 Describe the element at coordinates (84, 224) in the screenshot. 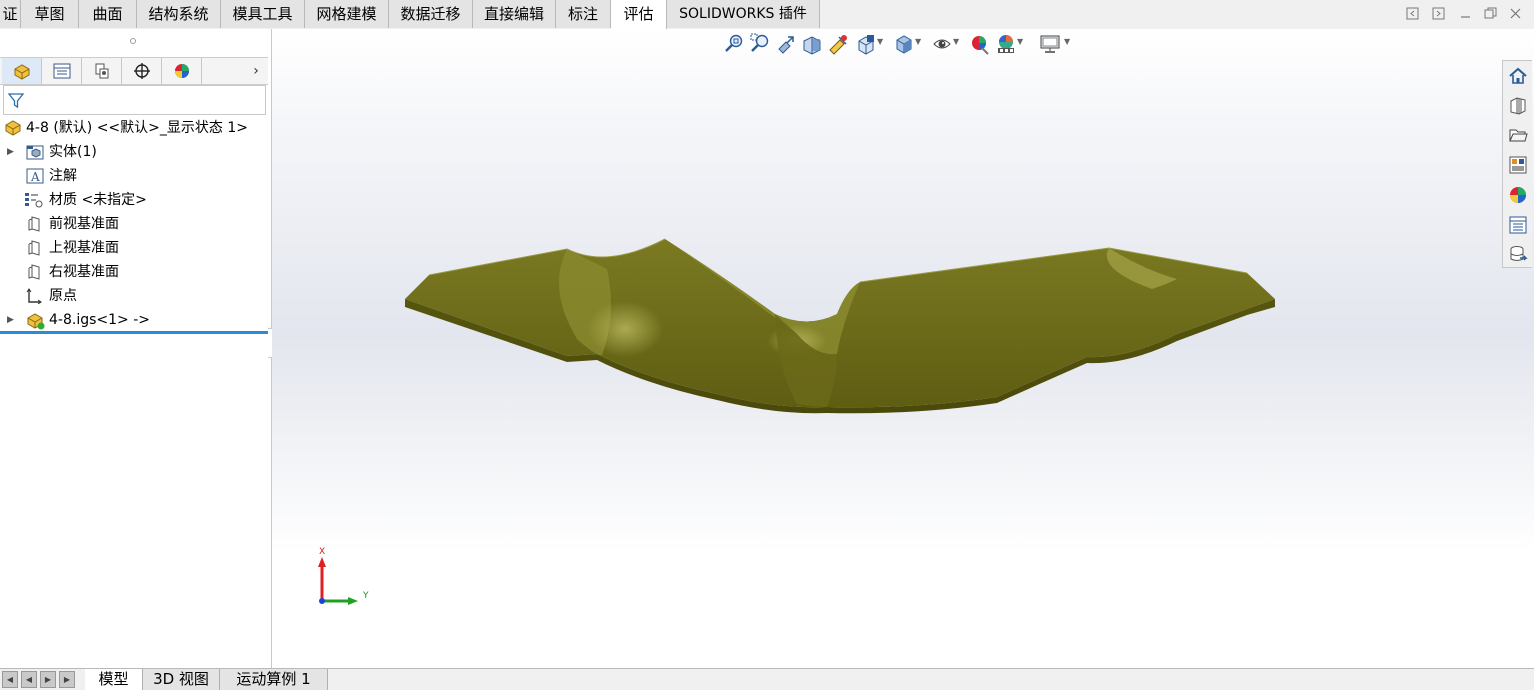

I see `tree-item-label: 前视基准面` at that location.